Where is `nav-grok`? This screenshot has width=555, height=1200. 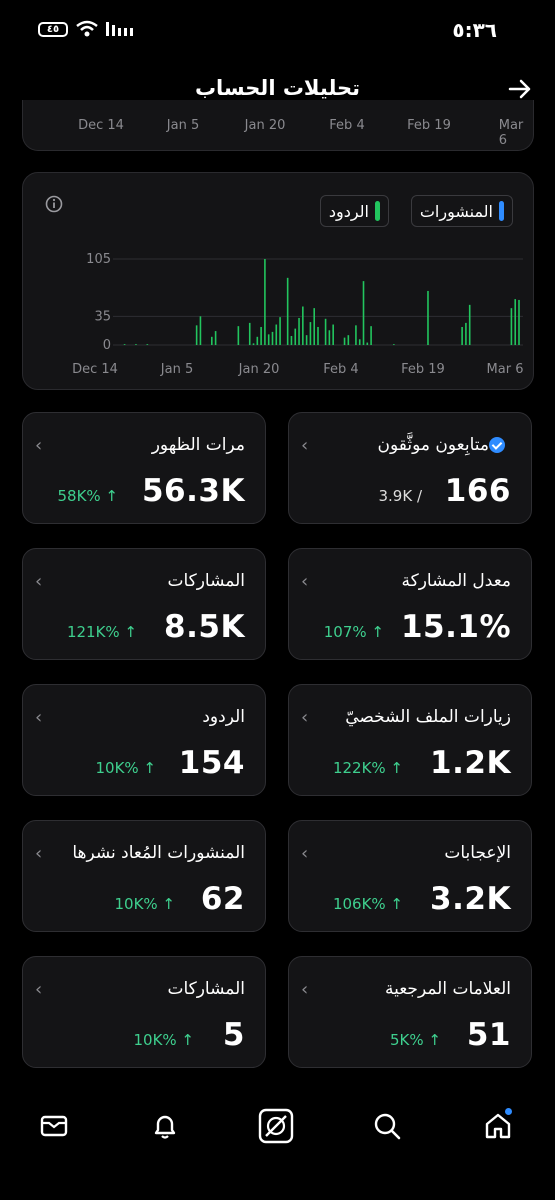 nav-grok is located at coordinates (276, 1126).